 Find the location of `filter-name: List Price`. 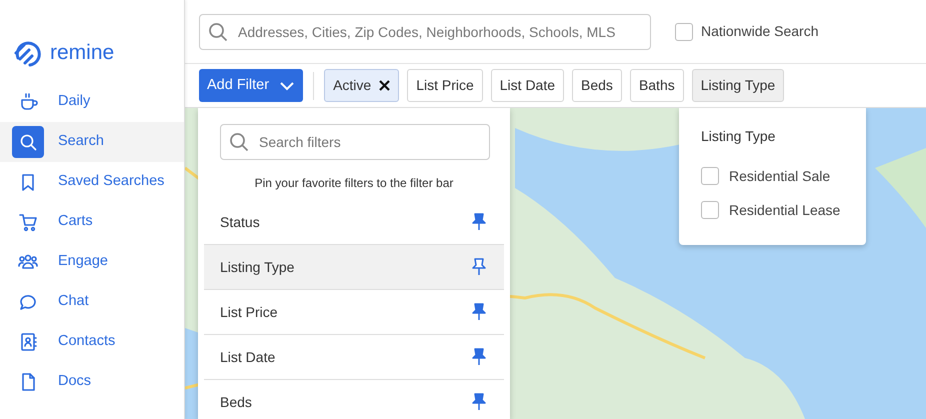

filter-name: List Price is located at coordinates (249, 312).